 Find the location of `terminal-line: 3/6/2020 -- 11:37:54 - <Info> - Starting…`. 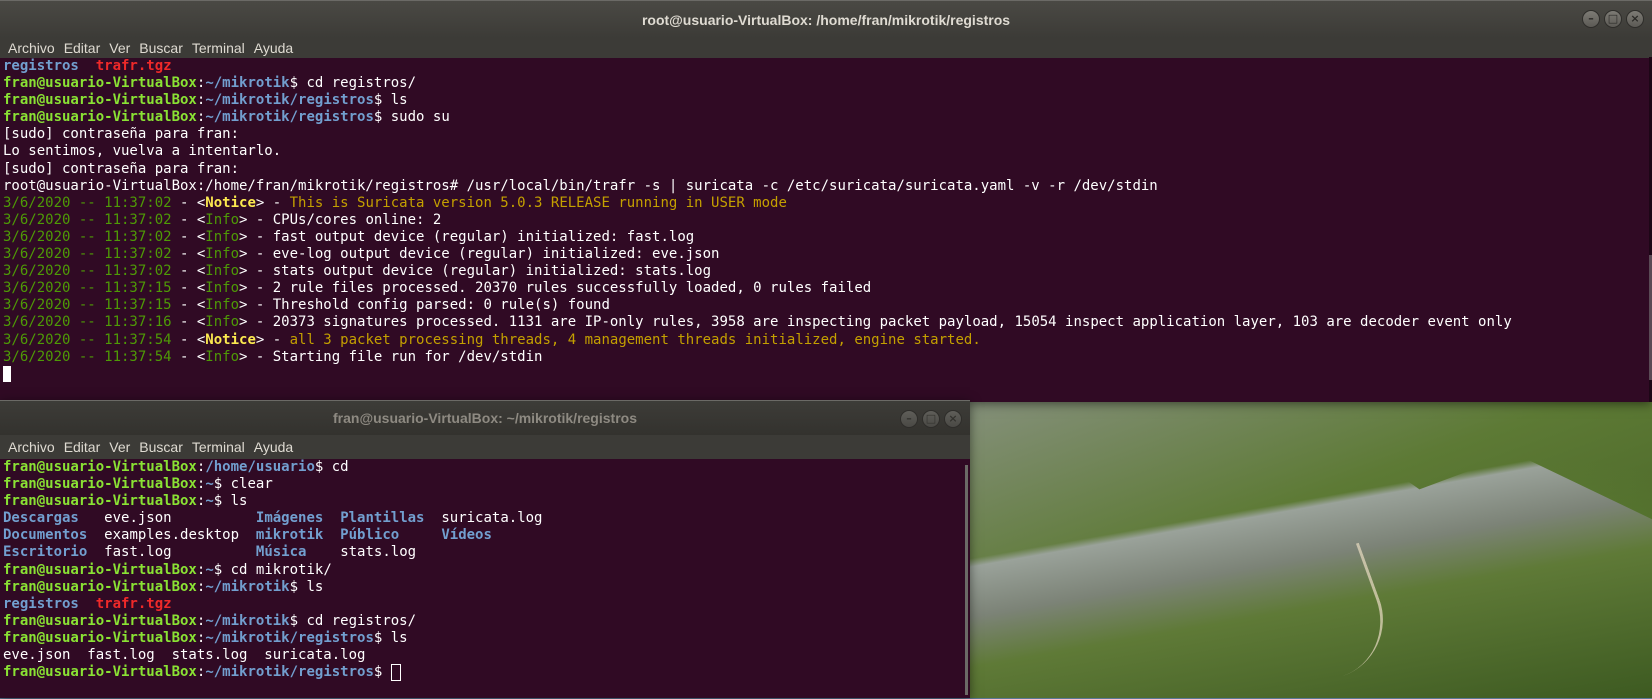

terminal-line: 3/6/2020 -- 11:37:54 - <Info> - Starting… is located at coordinates (273, 356).